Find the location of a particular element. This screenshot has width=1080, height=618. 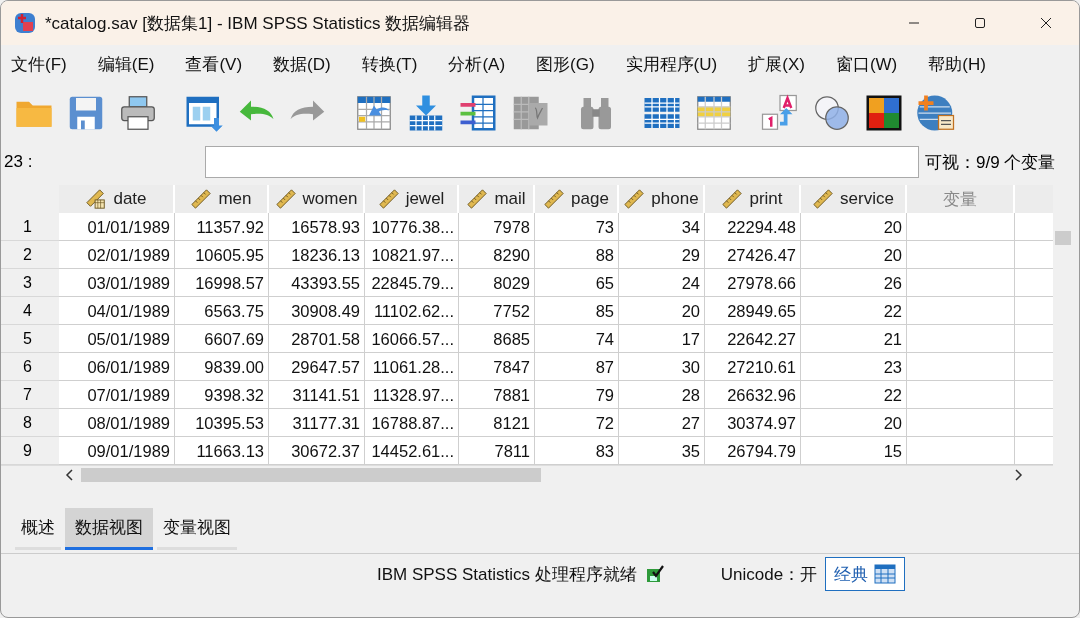

menu-item: 文件(F) is located at coordinates (39, 64).